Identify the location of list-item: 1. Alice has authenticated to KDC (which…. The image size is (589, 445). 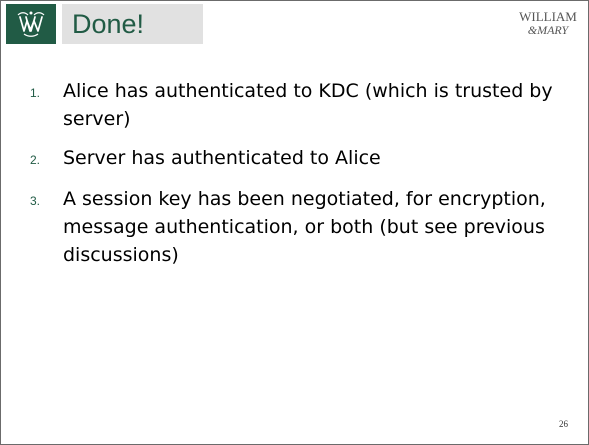
(297, 105).